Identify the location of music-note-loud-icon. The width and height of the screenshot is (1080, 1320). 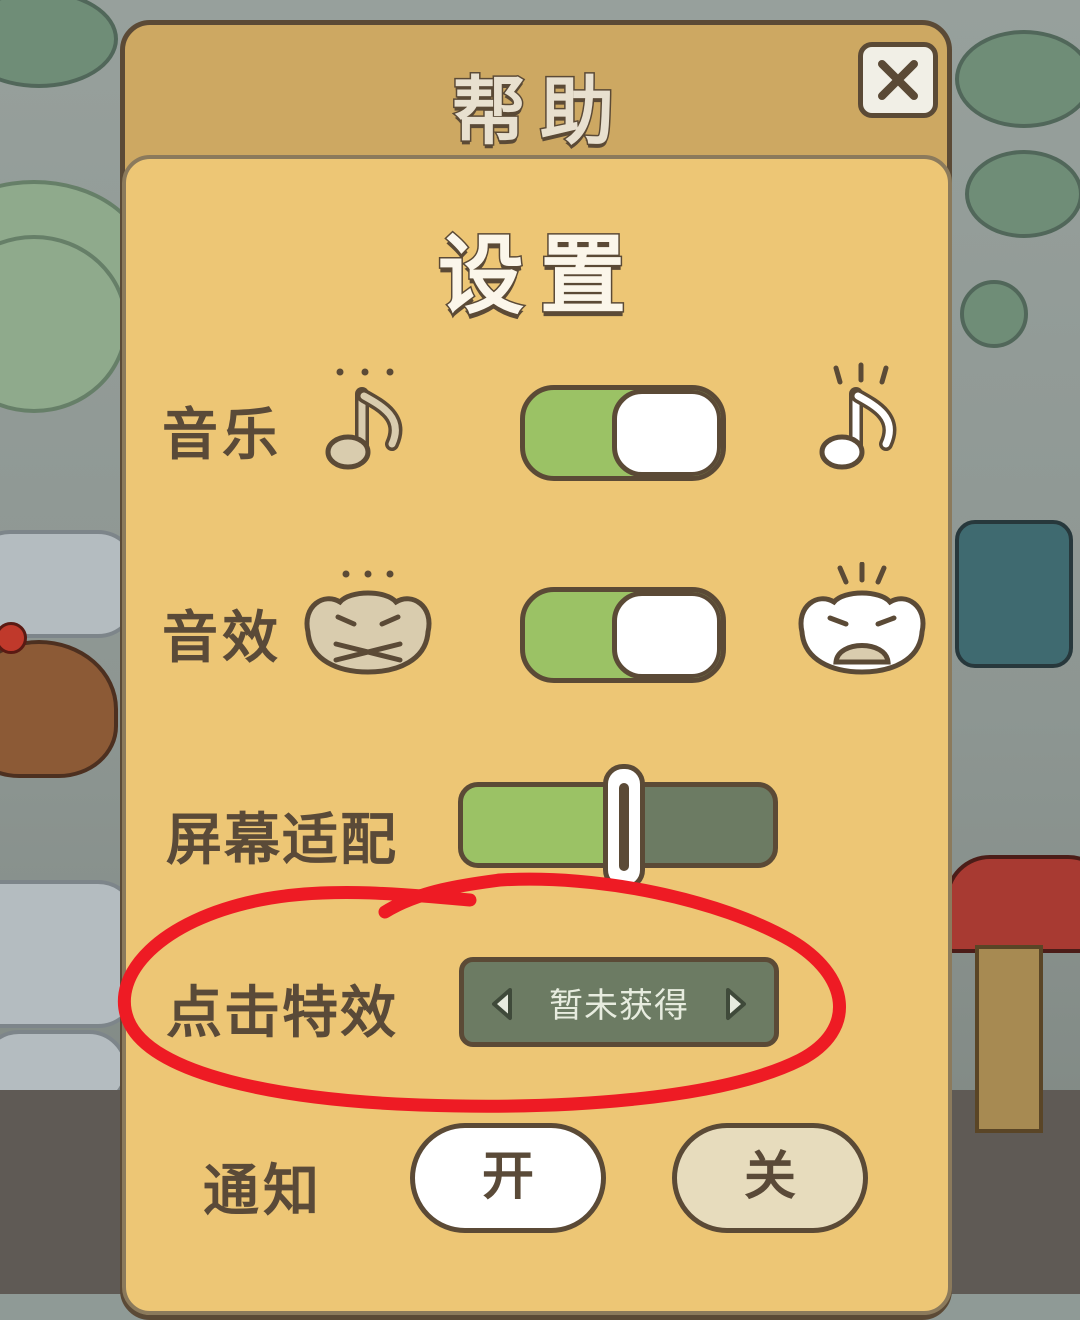
(858, 416).